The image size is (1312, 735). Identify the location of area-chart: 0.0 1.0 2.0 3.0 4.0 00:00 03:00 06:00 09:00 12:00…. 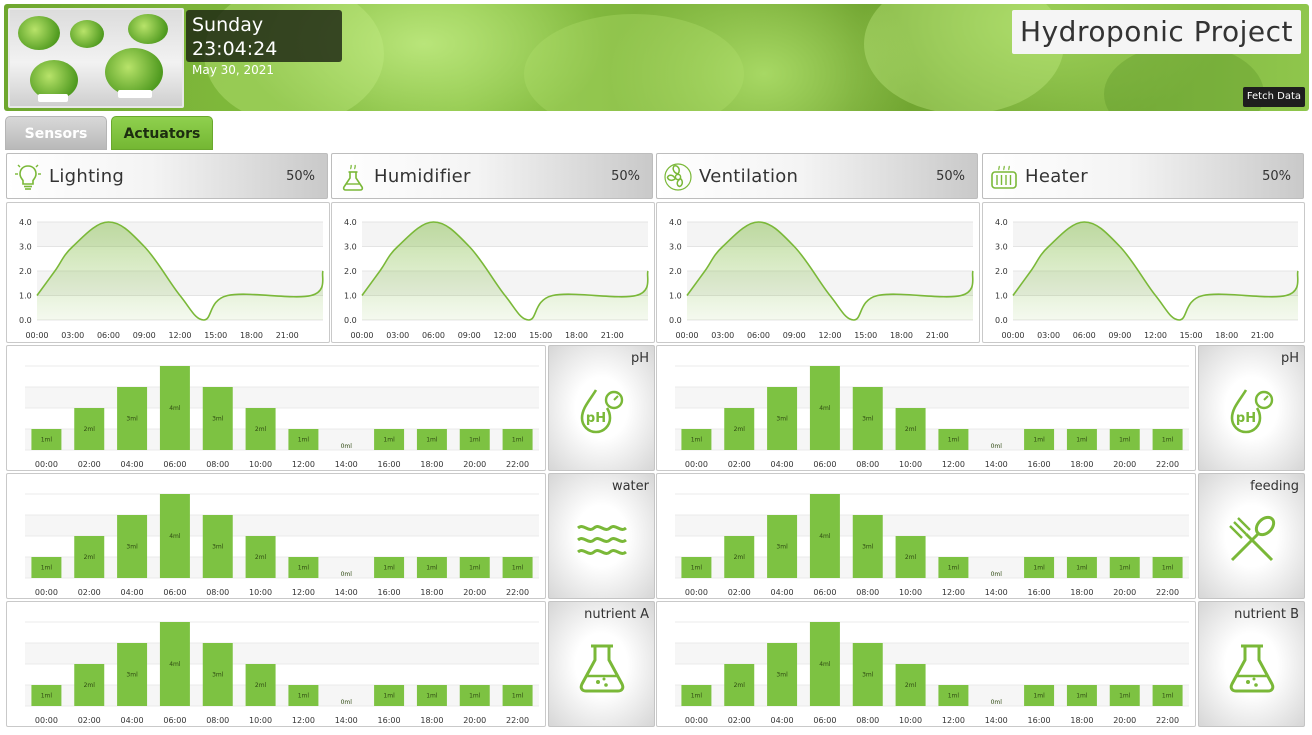
(496, 279).